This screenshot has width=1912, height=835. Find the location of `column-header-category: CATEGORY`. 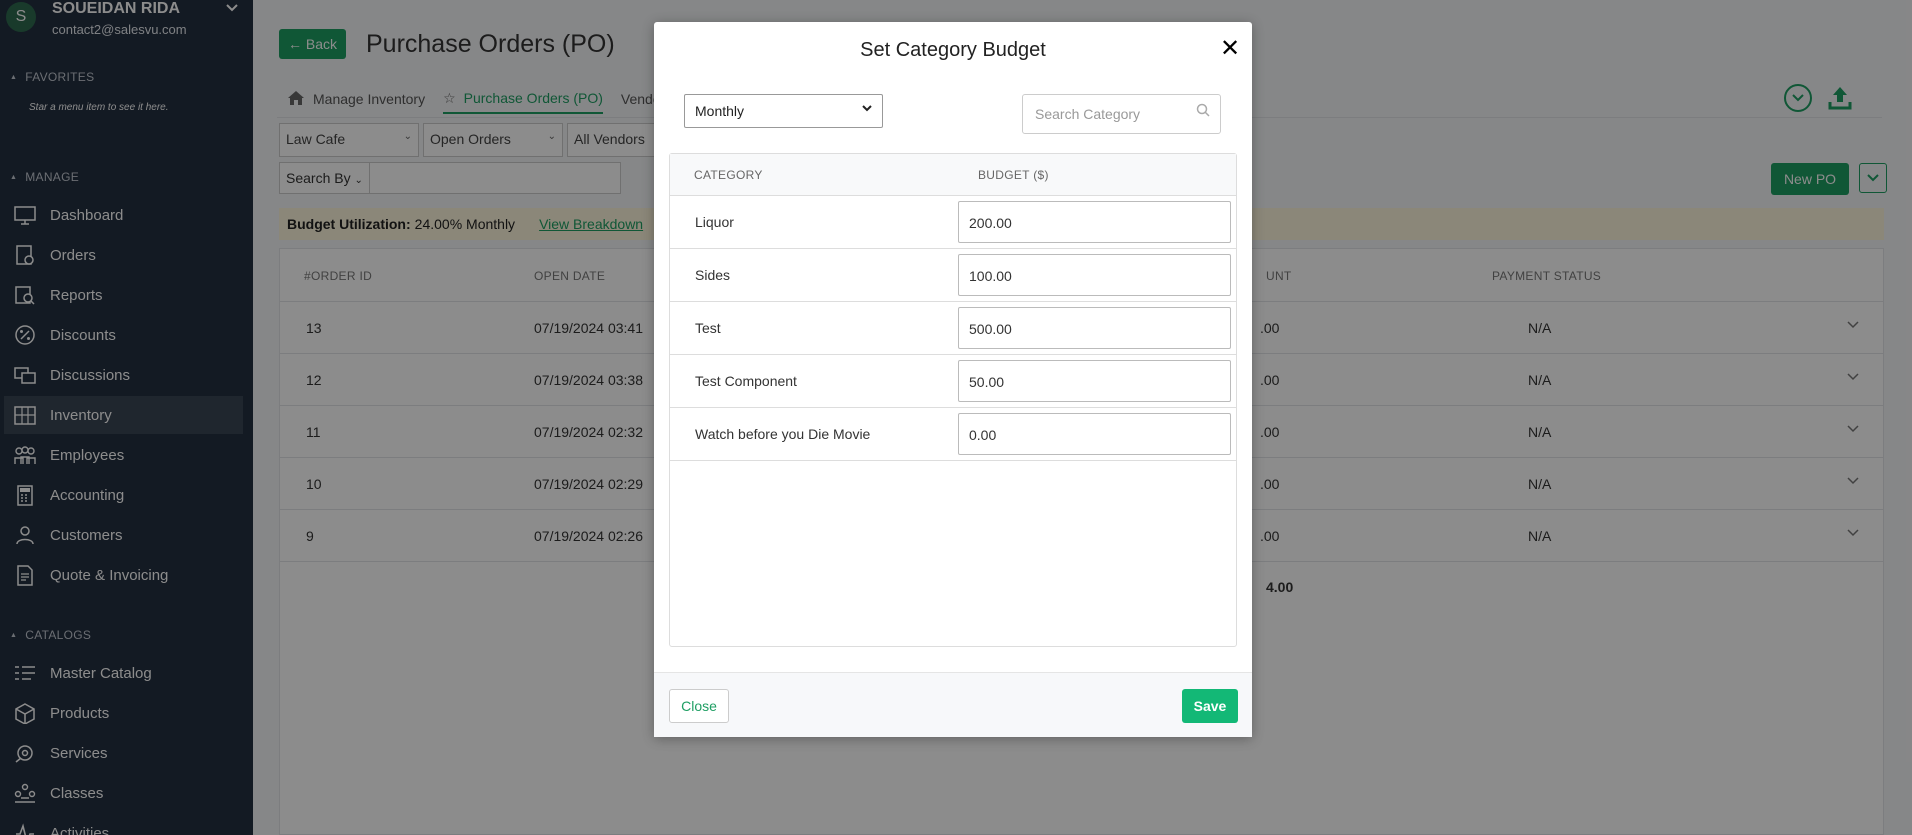

column-header-category: CATEGORY is located at coordinates (728, 175).